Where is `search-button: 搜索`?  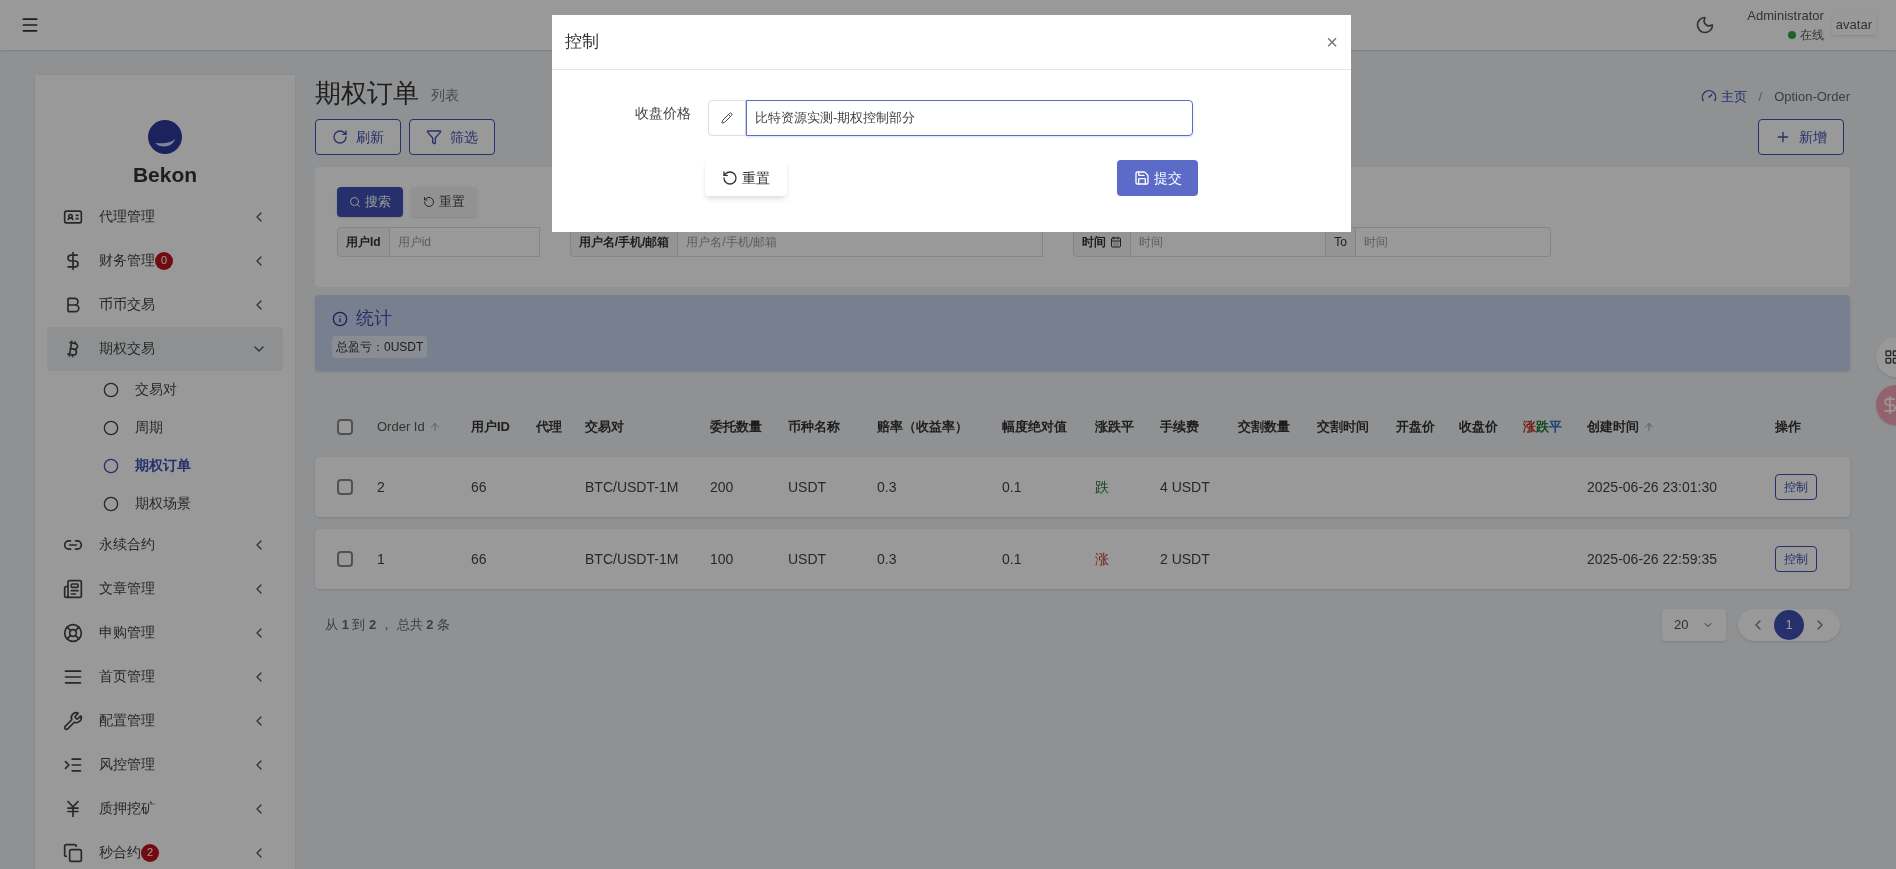
search-button: 搜索 is located at coordinates (370, 202).